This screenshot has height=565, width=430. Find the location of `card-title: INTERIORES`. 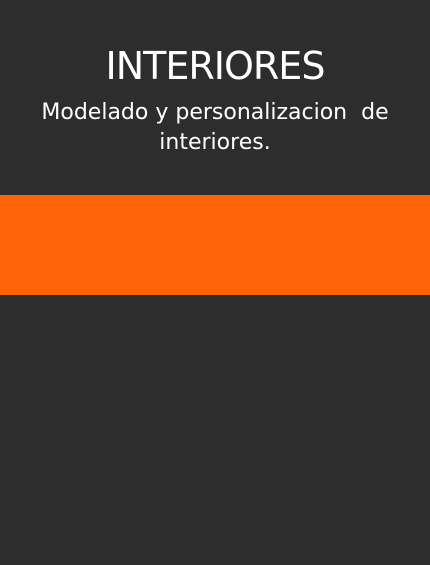

card-title: INTERIORES is located at coordinates (215, 66).